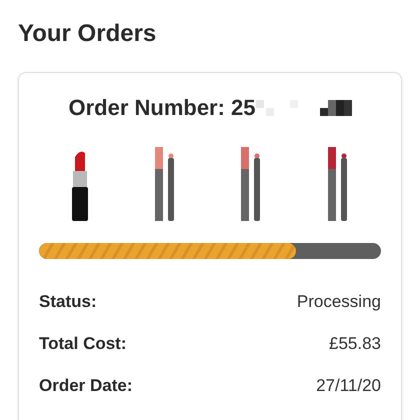  Describe the element at coordinates (80, 185) in the screenshot. I see `lipstick-icon` at that location.